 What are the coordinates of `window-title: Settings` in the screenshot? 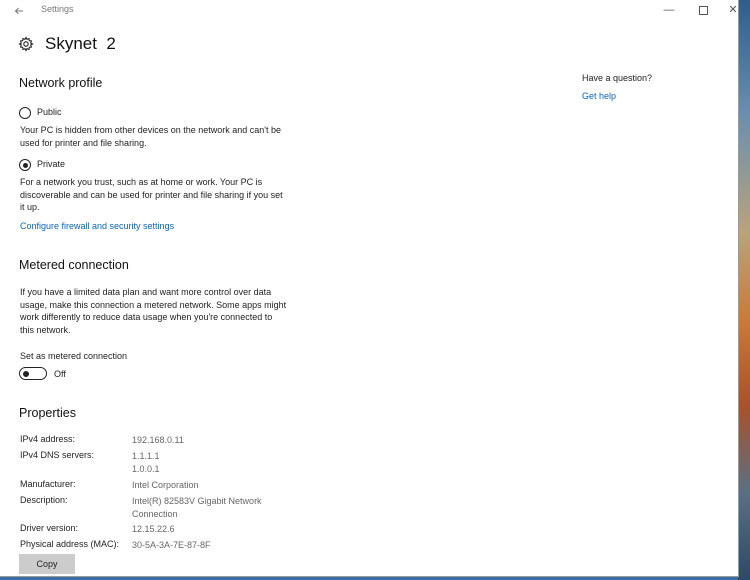 It's located at (57, 9).